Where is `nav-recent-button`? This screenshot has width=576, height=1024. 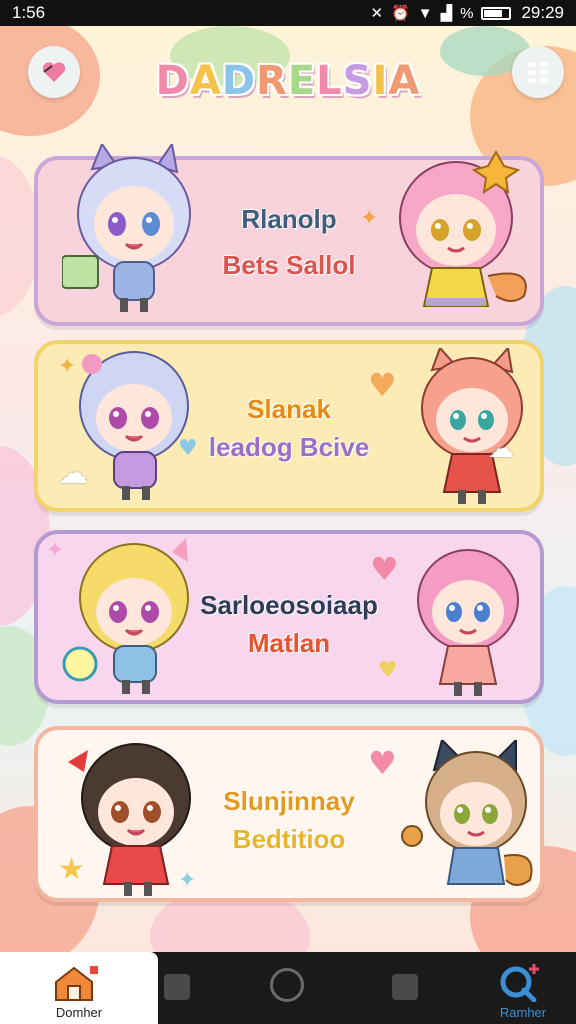
nav-recent-button is located at coordinates (405, 987).